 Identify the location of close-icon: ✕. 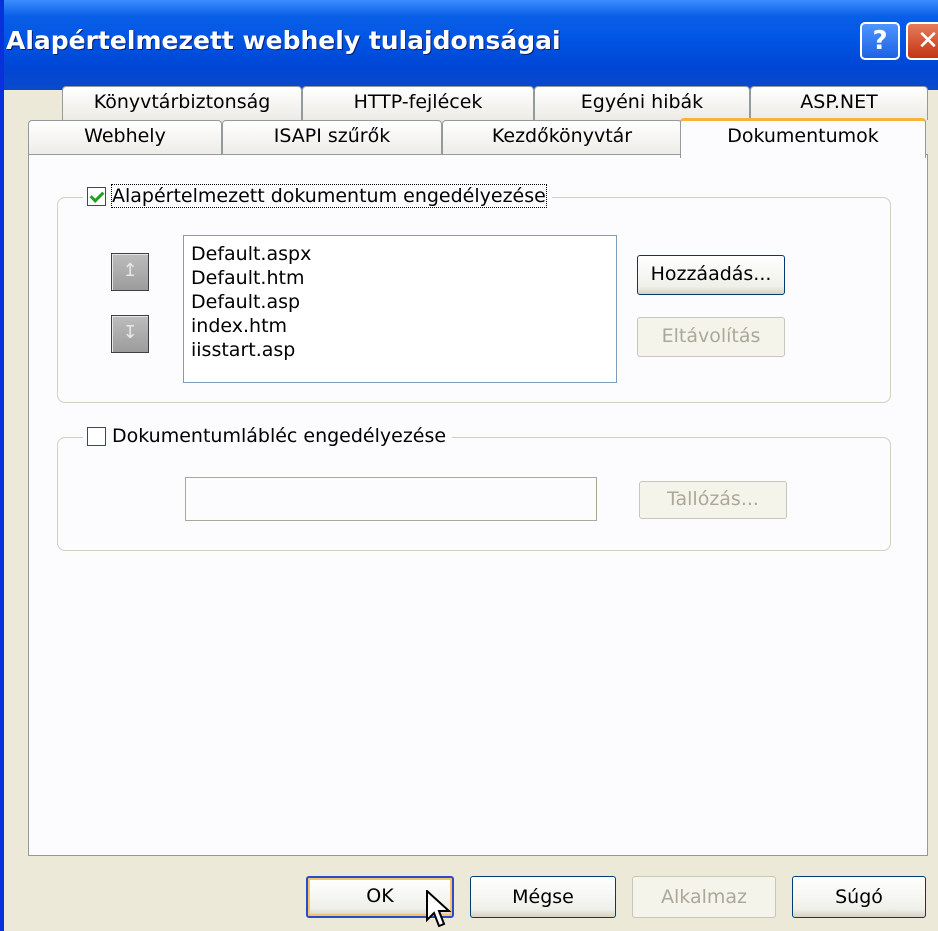
(922, 41).